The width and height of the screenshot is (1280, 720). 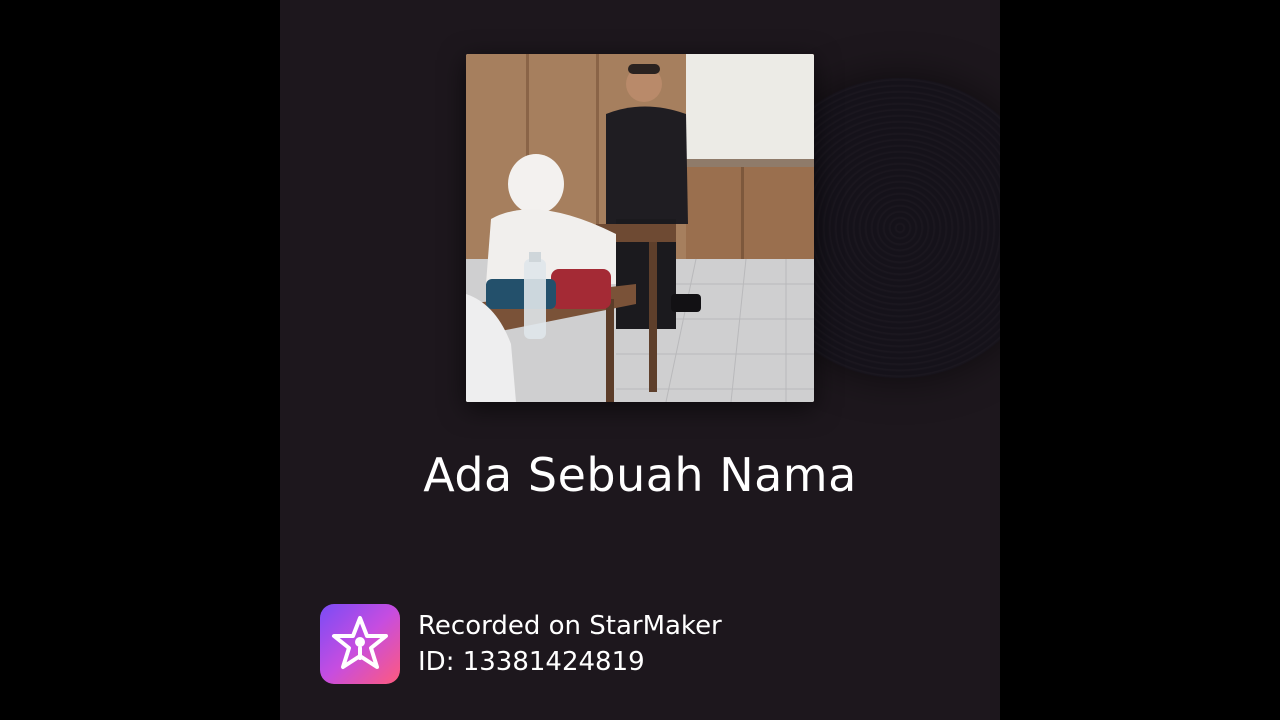 I want to click on album-cover, so click(x=640, y=228).